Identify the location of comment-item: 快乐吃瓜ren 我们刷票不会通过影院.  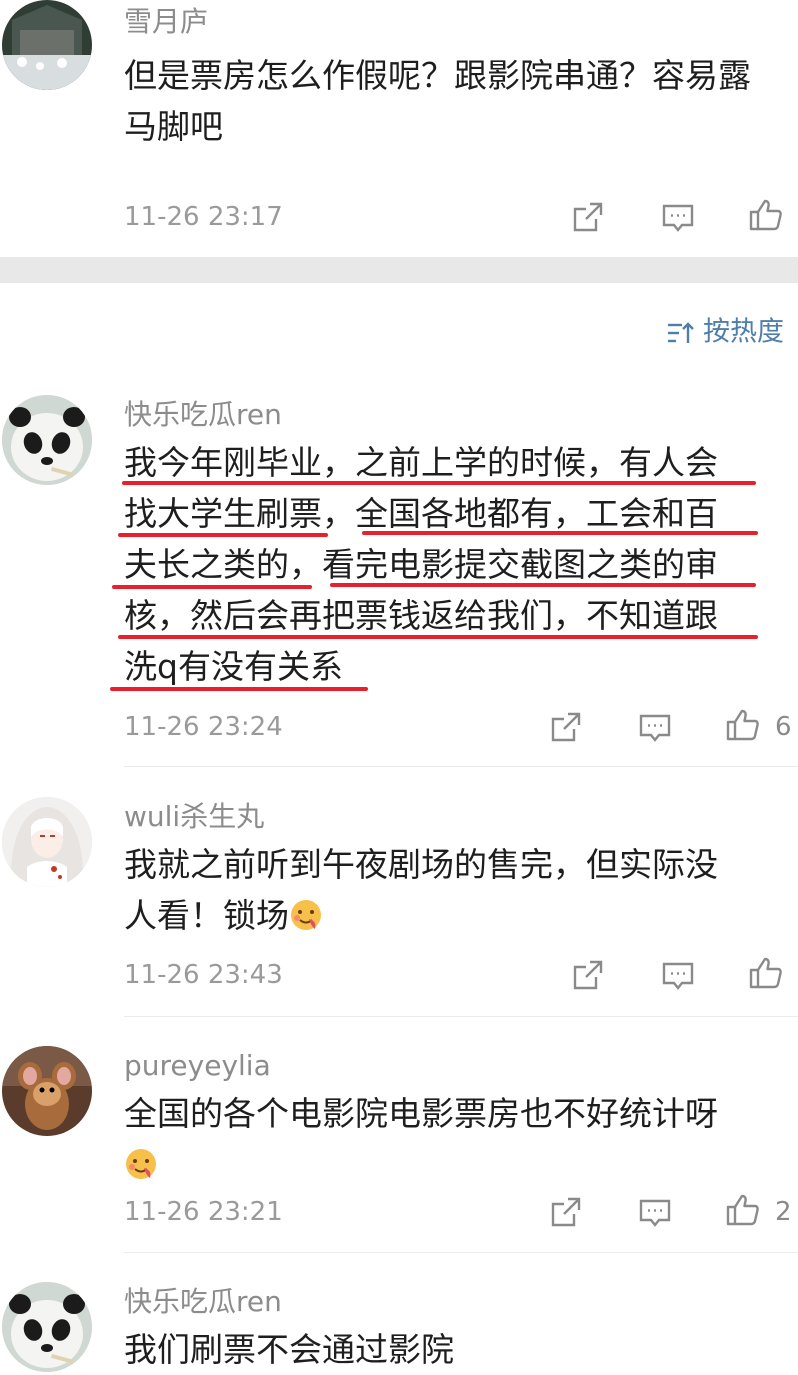
(399, 1327).